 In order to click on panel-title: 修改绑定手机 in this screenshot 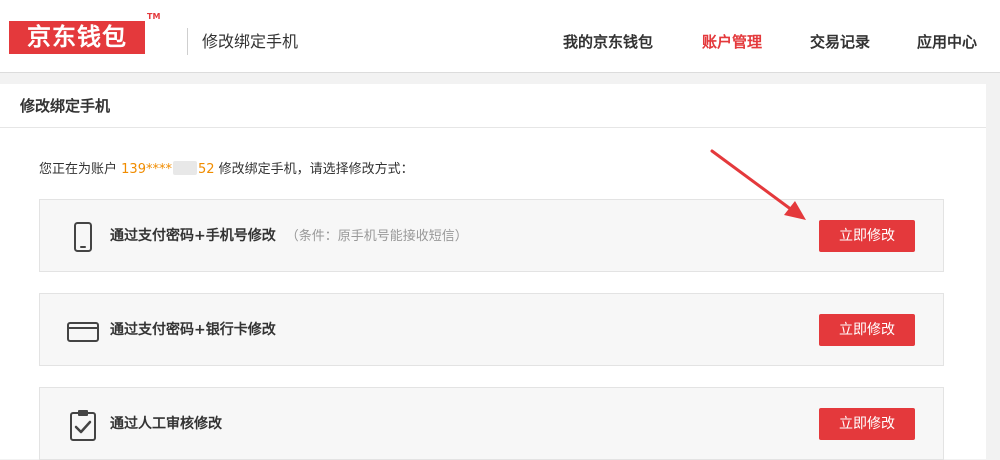, I will do `click(65, 106)`.